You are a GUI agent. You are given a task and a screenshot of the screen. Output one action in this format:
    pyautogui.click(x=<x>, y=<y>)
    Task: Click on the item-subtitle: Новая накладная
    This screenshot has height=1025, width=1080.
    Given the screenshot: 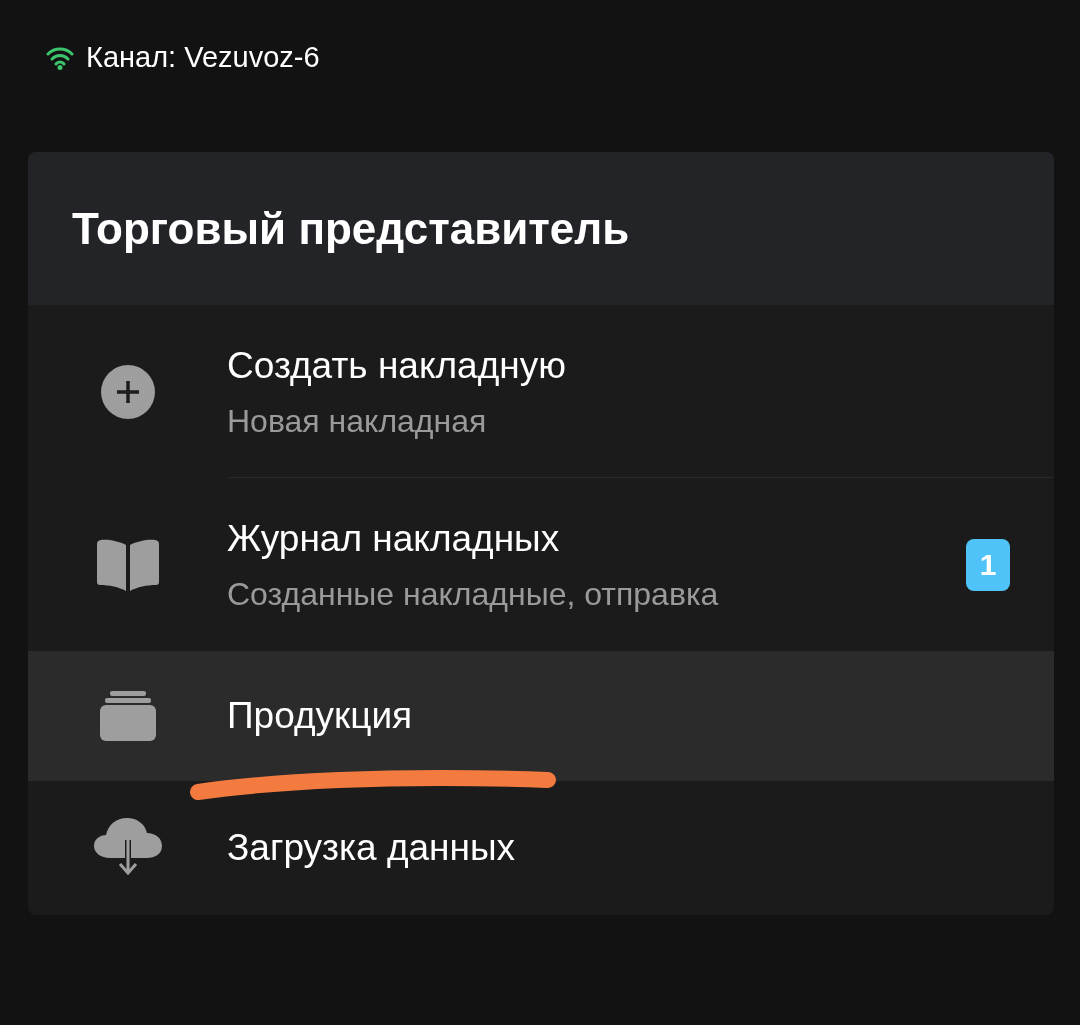 What is the action you would take?
    pyautogui.click(x=357, y=422)
    